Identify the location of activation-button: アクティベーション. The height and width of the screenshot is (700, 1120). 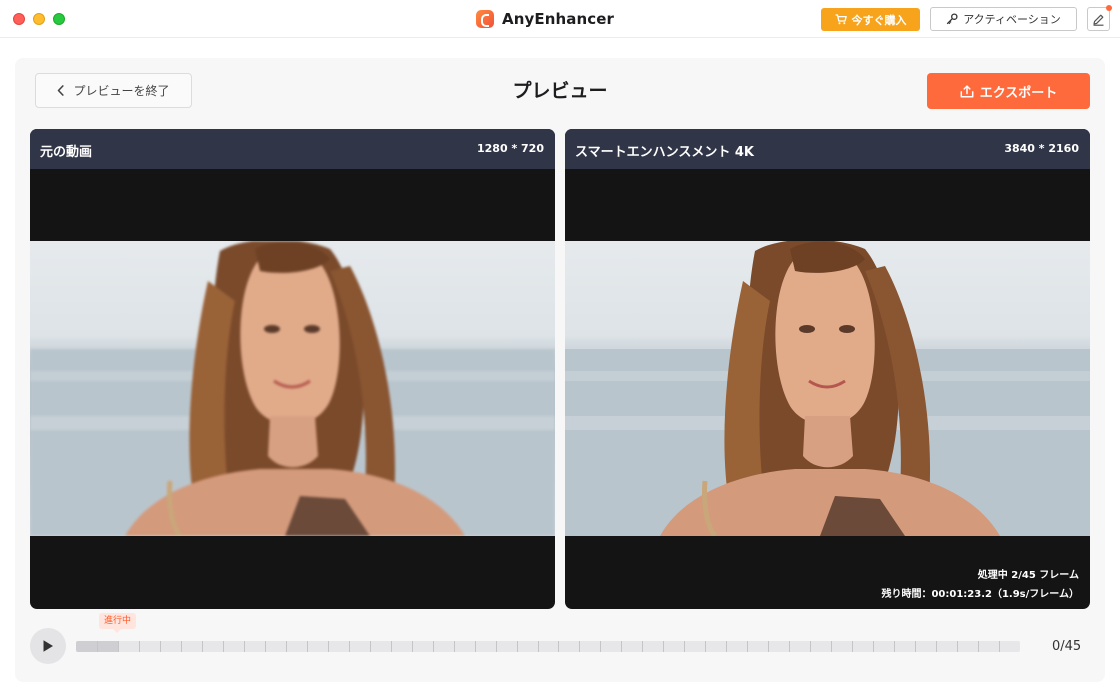
(1003, 19).